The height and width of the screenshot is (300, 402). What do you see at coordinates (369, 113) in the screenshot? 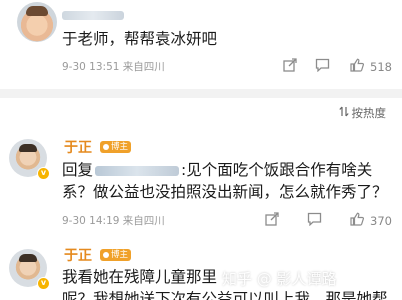
I see `sort-label: 按热度` at bounding box center [369, 113].